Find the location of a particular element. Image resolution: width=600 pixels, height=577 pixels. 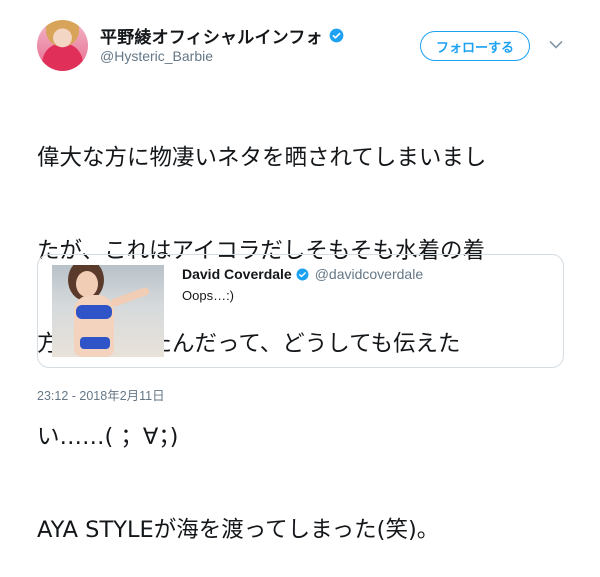

author-handle: @Hysteric_Barbie is located at coordinates (156, 56).